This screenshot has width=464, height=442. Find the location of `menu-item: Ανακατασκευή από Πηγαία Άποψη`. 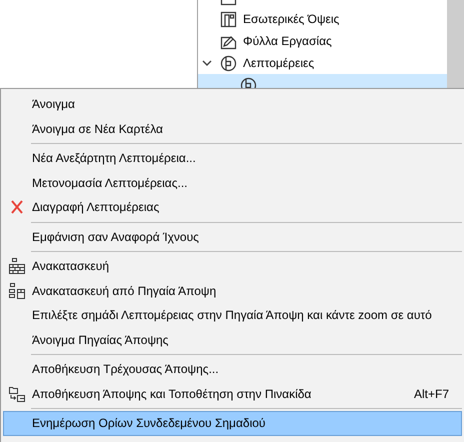

menu-item: Ανακατασκευή από Πηγαία Άποψη is located at coordinates (232, 290).